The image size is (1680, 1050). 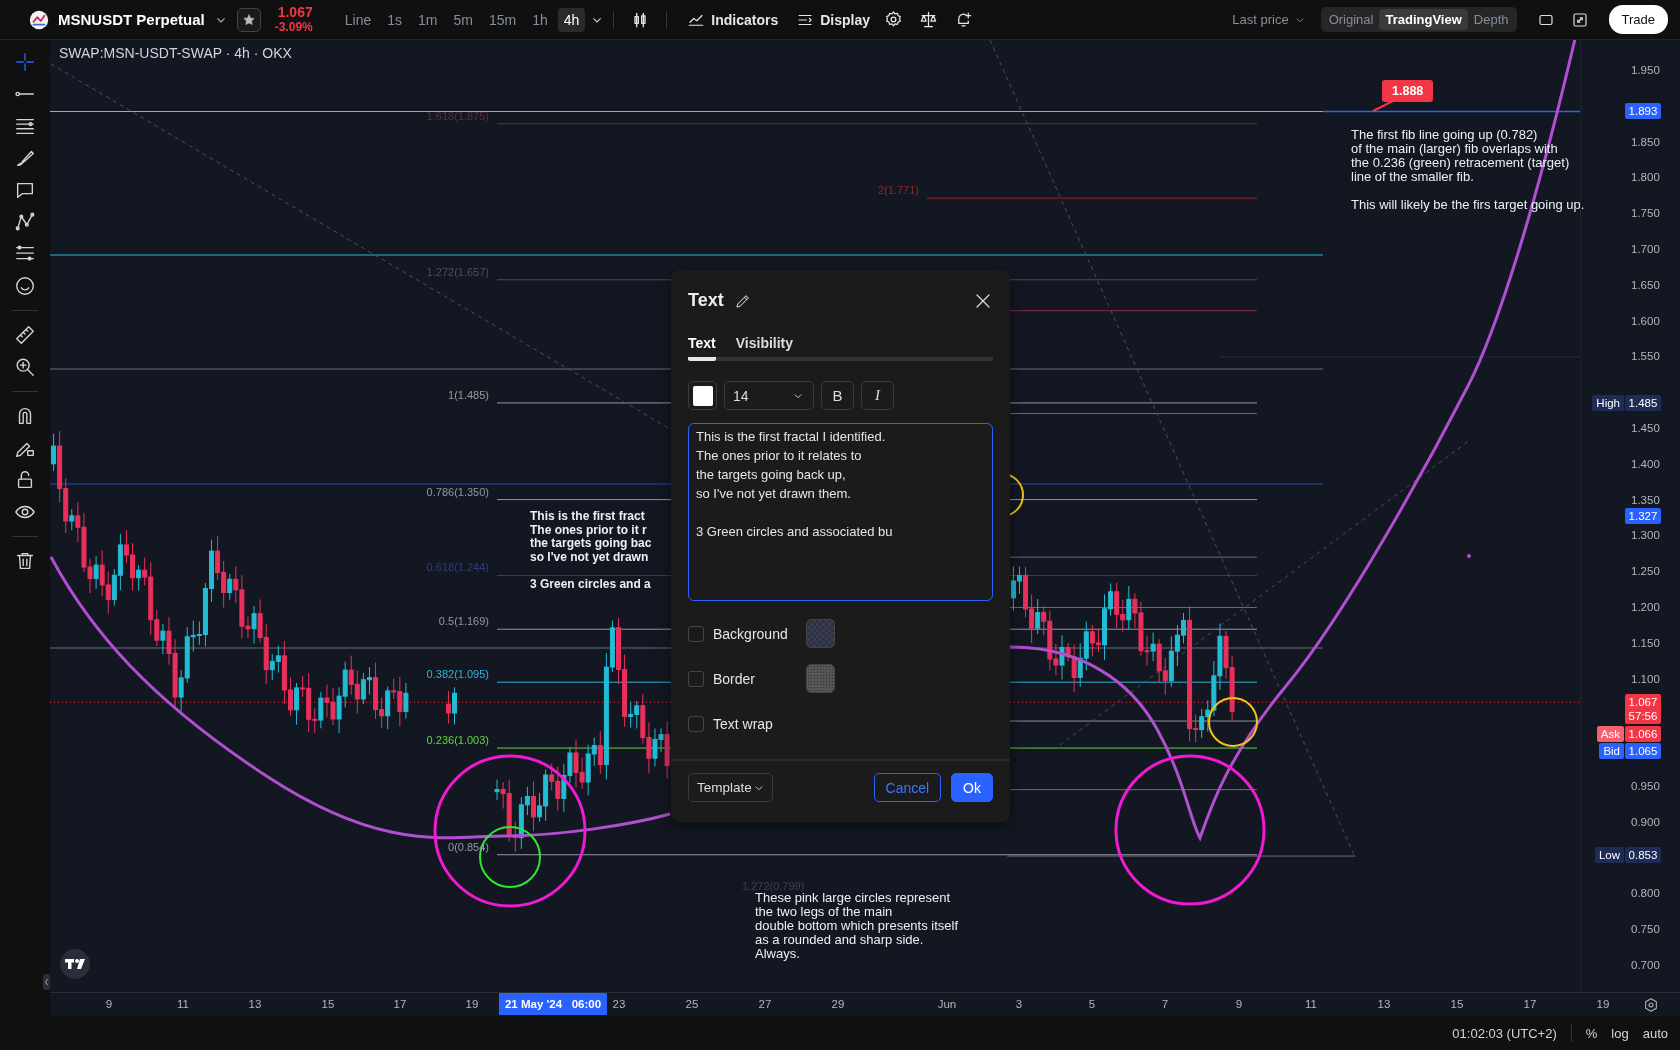 What do you see at coordinates (1491, 19) in the screenshot?
I see `view-tab: Depth` at bounding box center [1491, 19].